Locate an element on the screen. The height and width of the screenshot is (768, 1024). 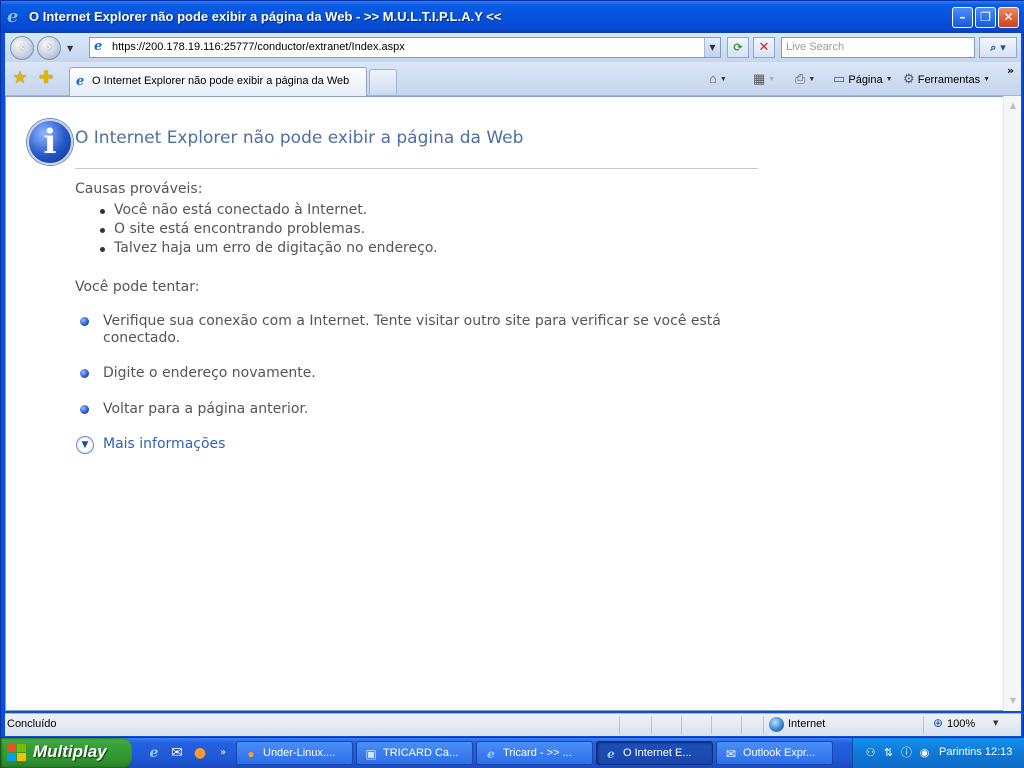
zoom-icon: ⊕ is located at coordinates (938, 723).